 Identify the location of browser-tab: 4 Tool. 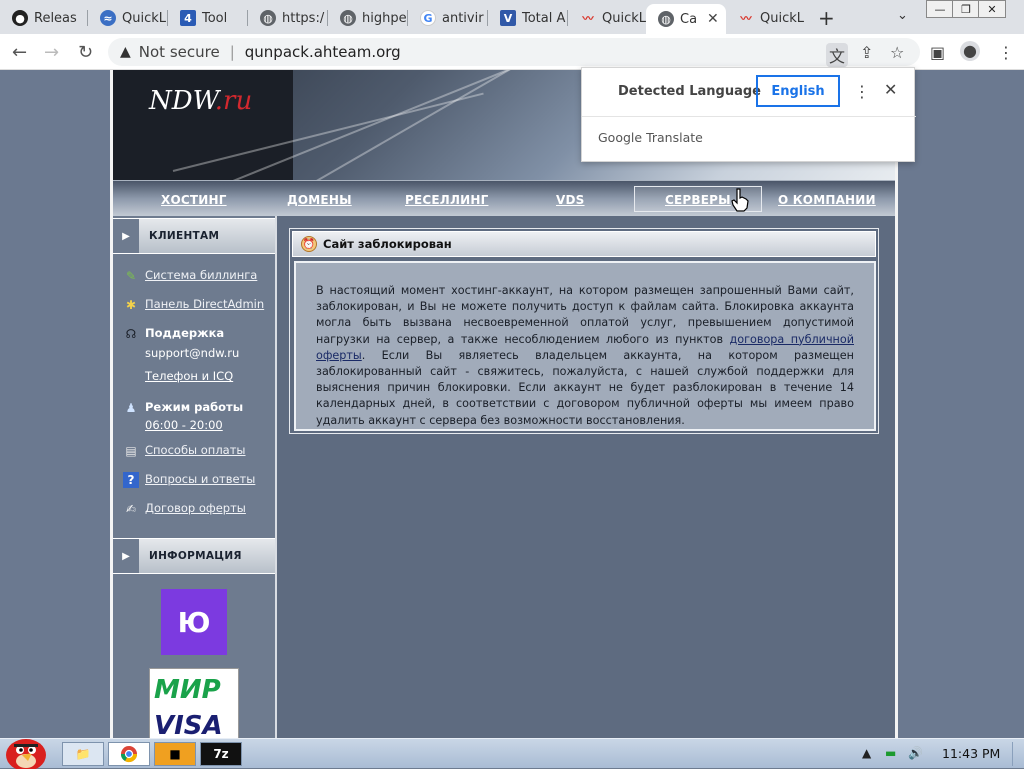
(208, 18).